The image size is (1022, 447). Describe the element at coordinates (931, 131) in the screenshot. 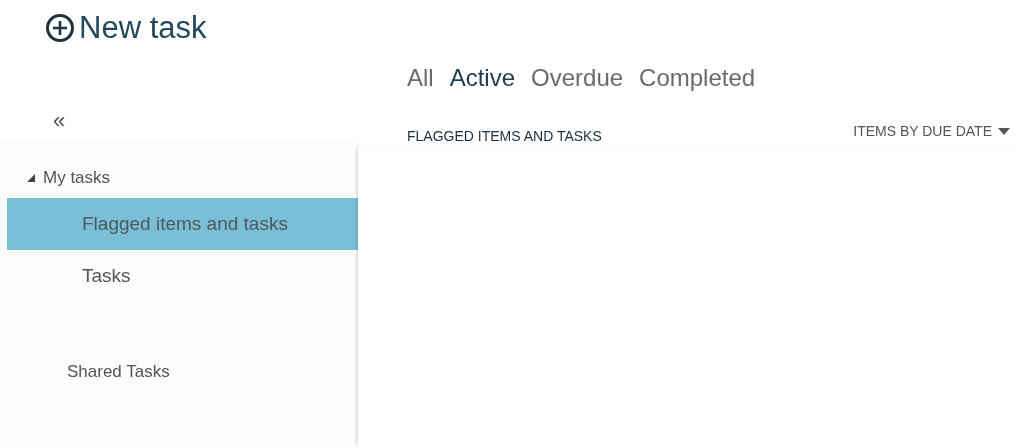

I see `sort-dropdown: ITEMS BY DUE DATE` at that location.